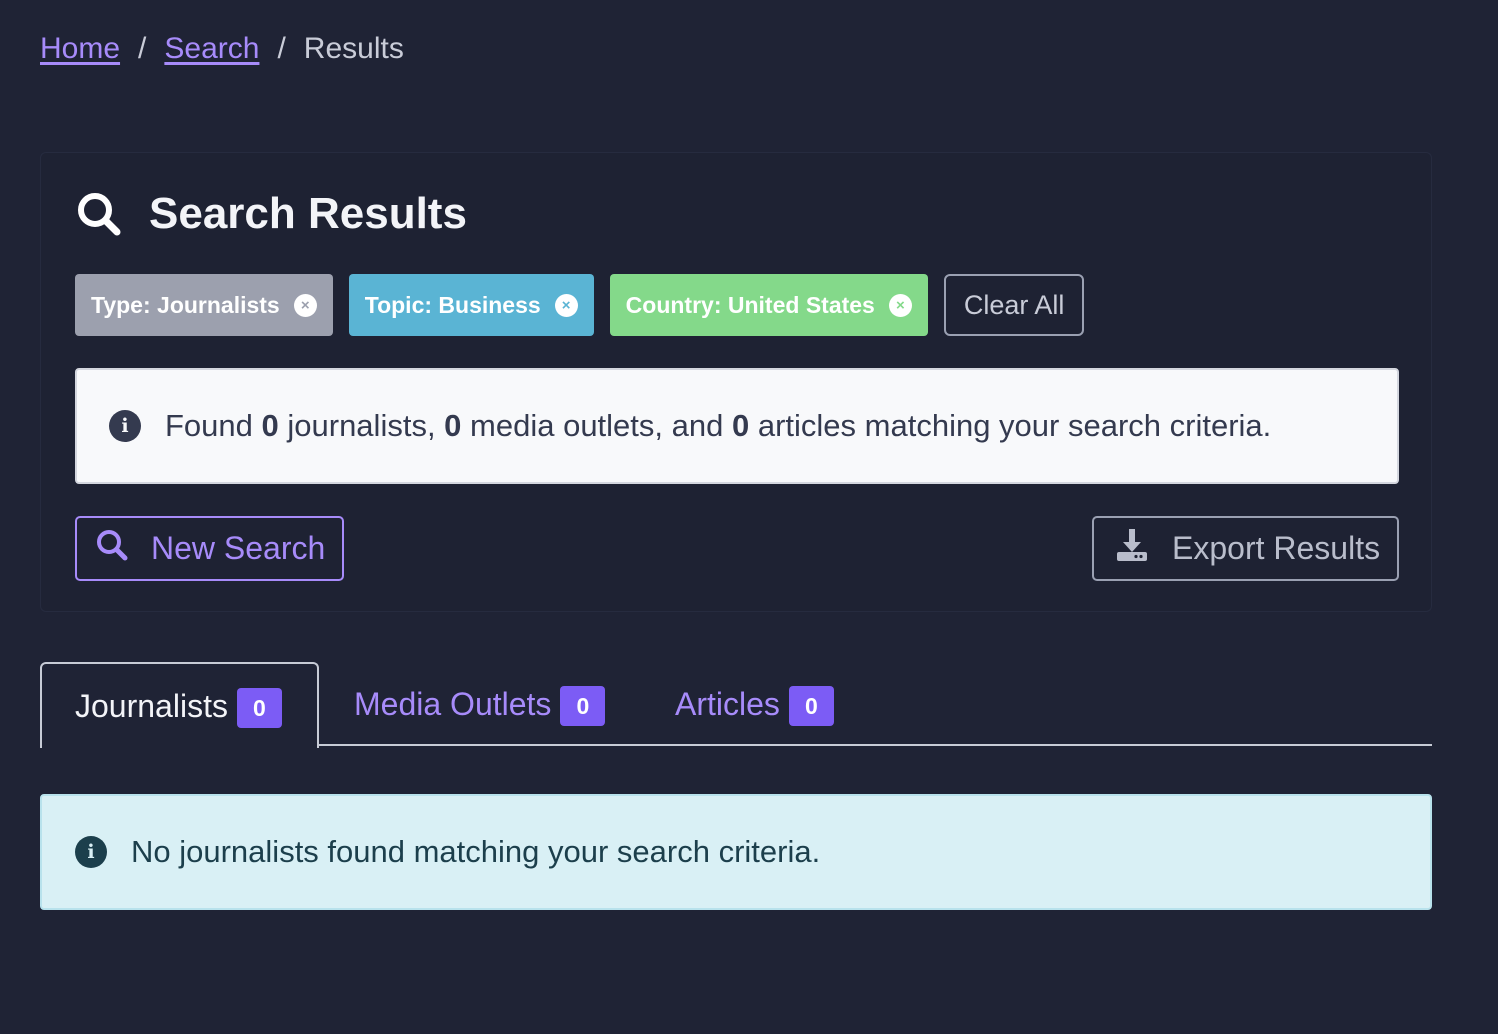 This screenshot has width=1498, height=1034. Describe the element at coordinates (361, 425) in the screenshot. I see `summary-mid1: journalists,` at that location.